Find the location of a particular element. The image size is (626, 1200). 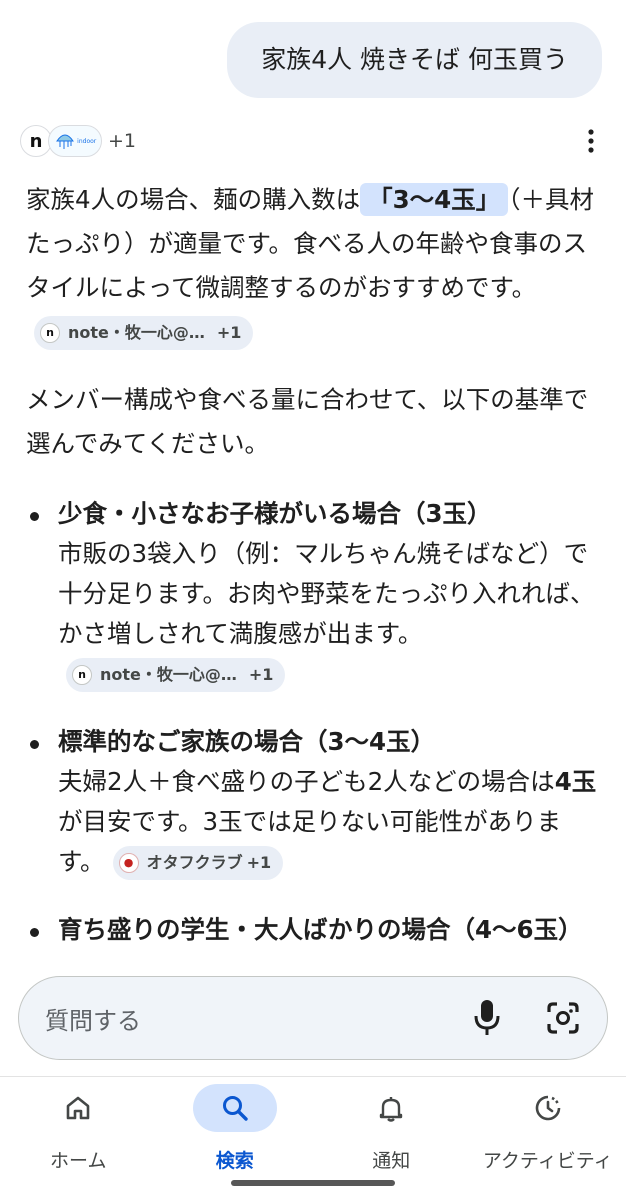

nav-item-home: ホーム is located at coordinates (78, 1133).